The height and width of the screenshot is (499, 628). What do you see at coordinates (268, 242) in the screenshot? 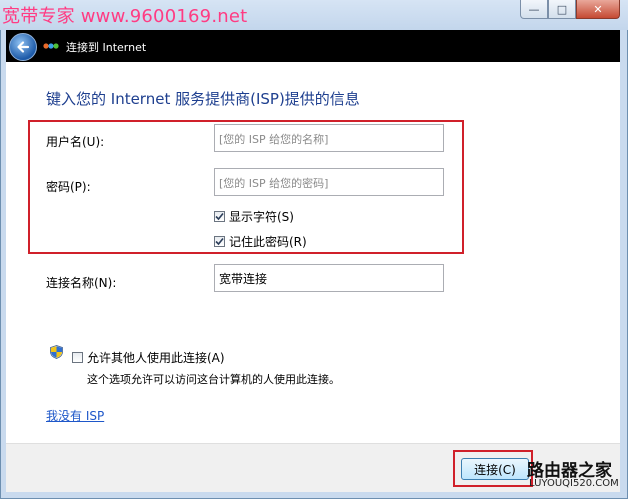
I see `remember-password-label: 记住此密码(R)` at bounding box center [268, 242].